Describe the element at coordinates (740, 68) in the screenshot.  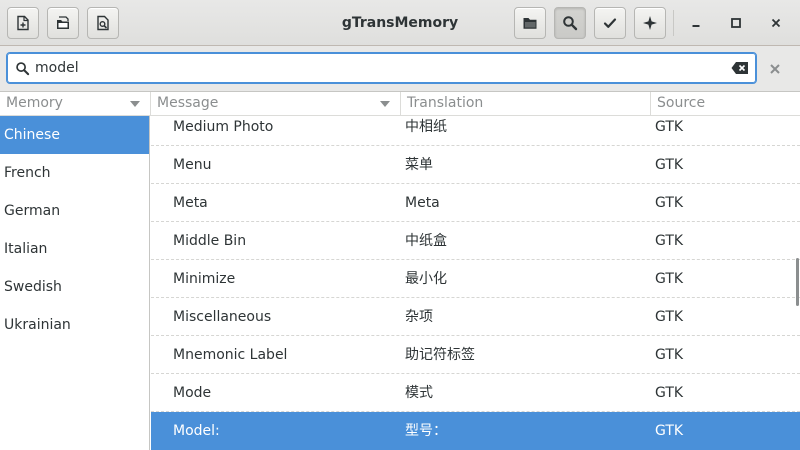
I see `clear-text-icon` at that location.